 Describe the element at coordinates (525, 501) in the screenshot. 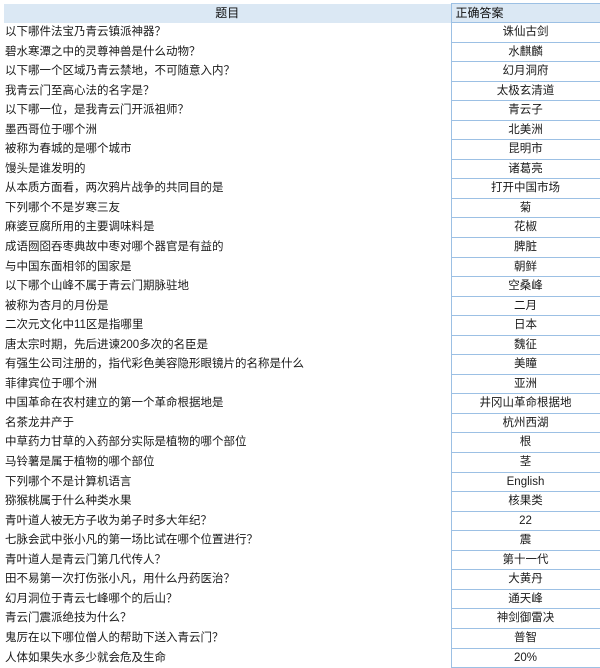

I see `answer-cell: 核果类` at that location.